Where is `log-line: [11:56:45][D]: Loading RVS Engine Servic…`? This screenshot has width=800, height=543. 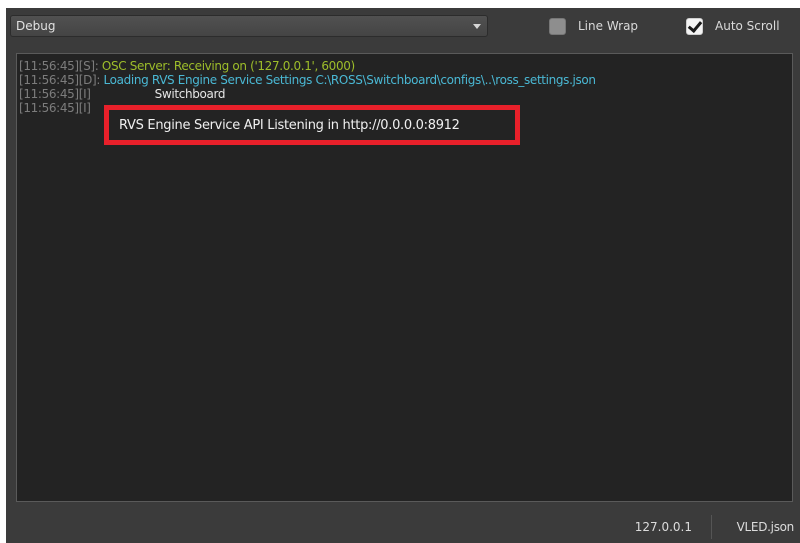
log-line: [11:56:45][D]: Loading RVS Engine Servic… is located at coordinates (404, 80).